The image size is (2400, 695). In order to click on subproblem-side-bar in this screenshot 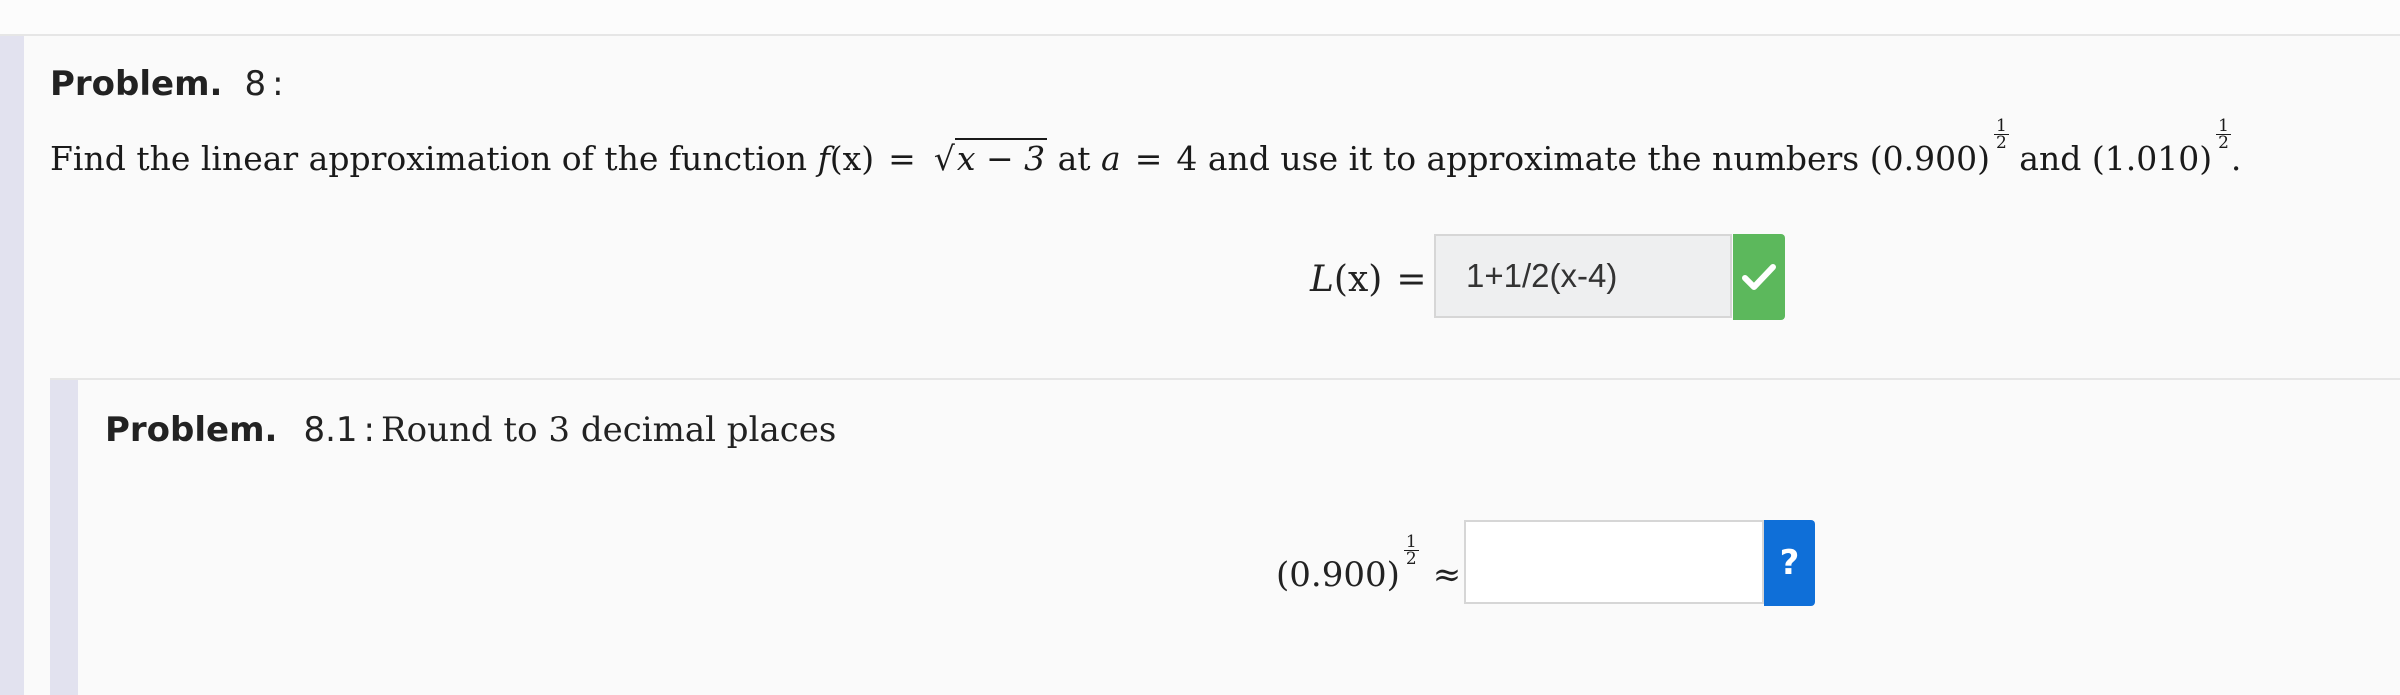, I will do `click(64, 537)`.